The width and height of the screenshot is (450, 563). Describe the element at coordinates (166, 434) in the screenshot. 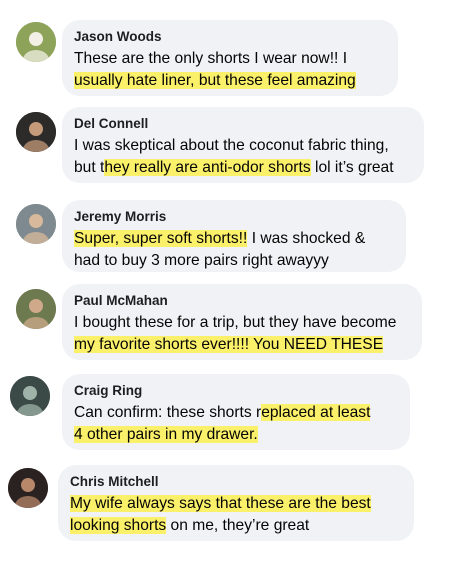

I see `highlighted-text: 4 other pairs in my drawer.` at that location.